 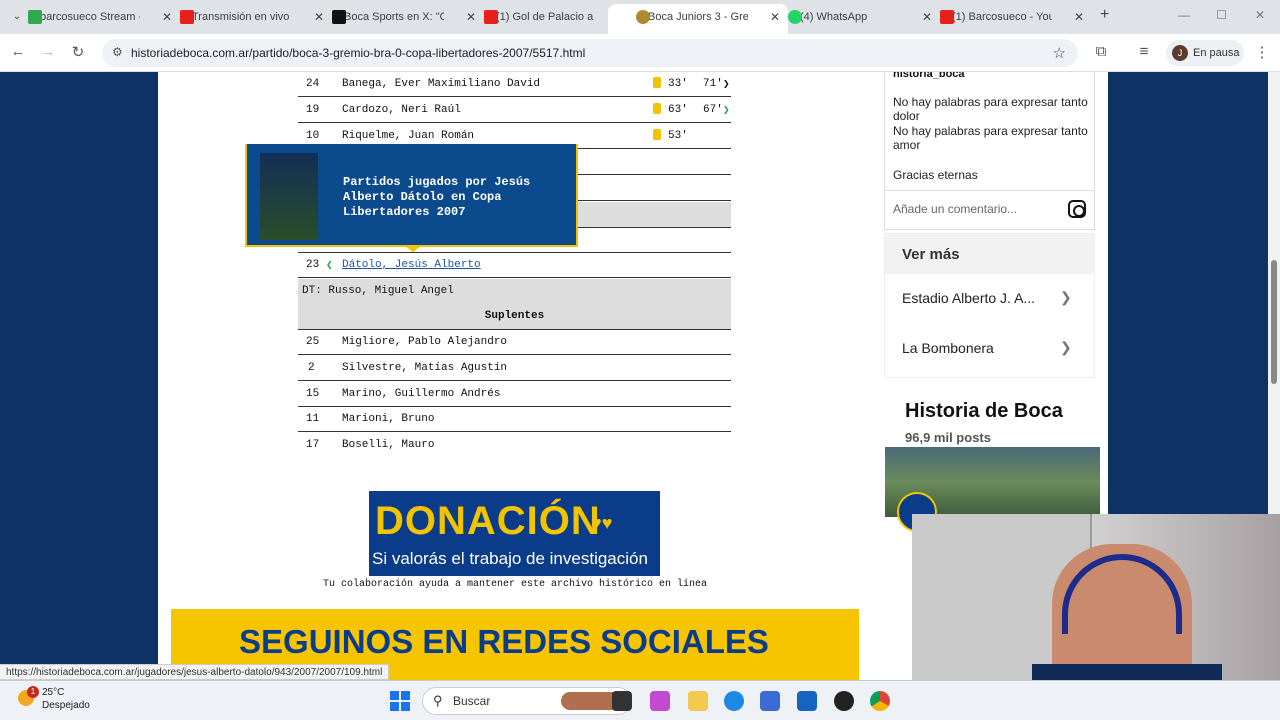 I want to click on table-row: 17 Boselli, Mauro, so click(x=370, y=445).